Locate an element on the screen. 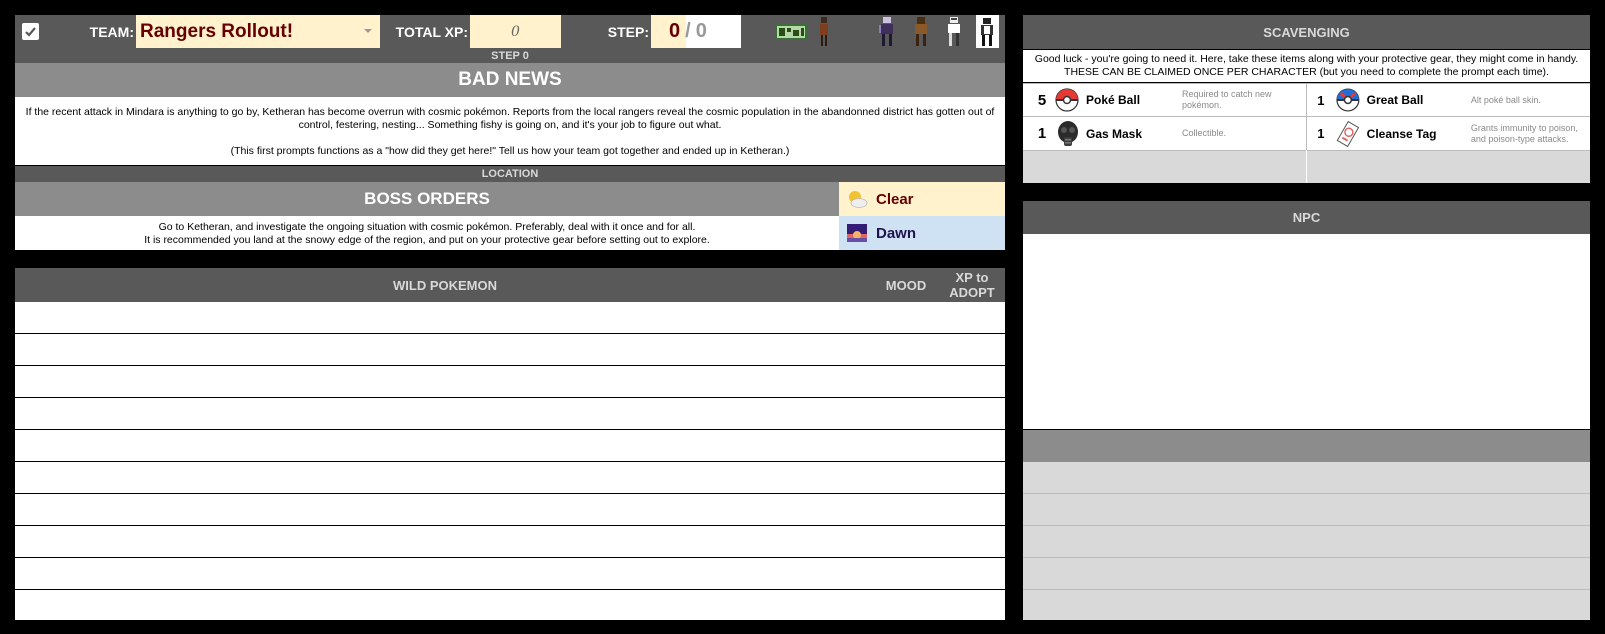 The width and height of the screenshot is (1605, 634). location-band: LOCATION is located at coordinates (510, 174).